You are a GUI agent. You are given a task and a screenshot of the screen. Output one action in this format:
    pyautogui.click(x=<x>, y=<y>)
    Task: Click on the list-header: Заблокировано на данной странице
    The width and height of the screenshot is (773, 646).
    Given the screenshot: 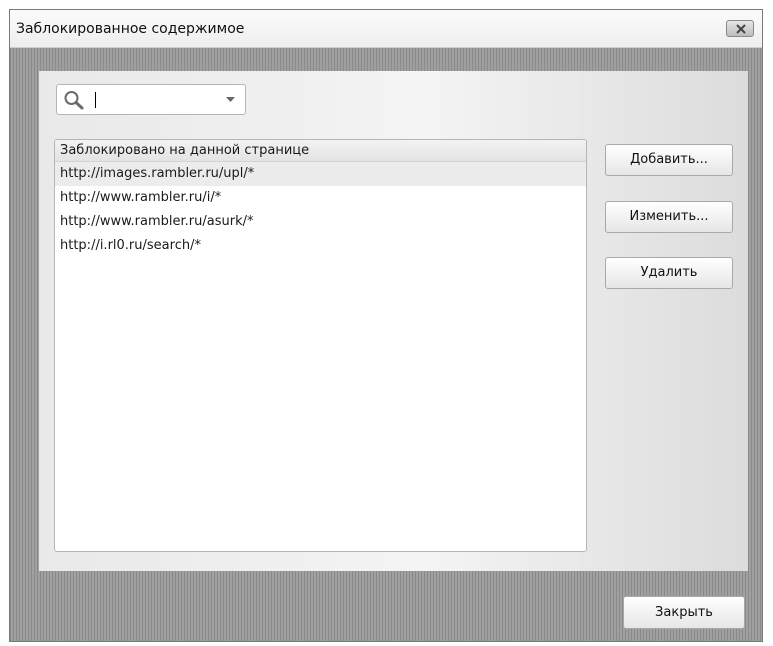 What is the action you would take?
    pyautogui.click(x=320, y=151)
    